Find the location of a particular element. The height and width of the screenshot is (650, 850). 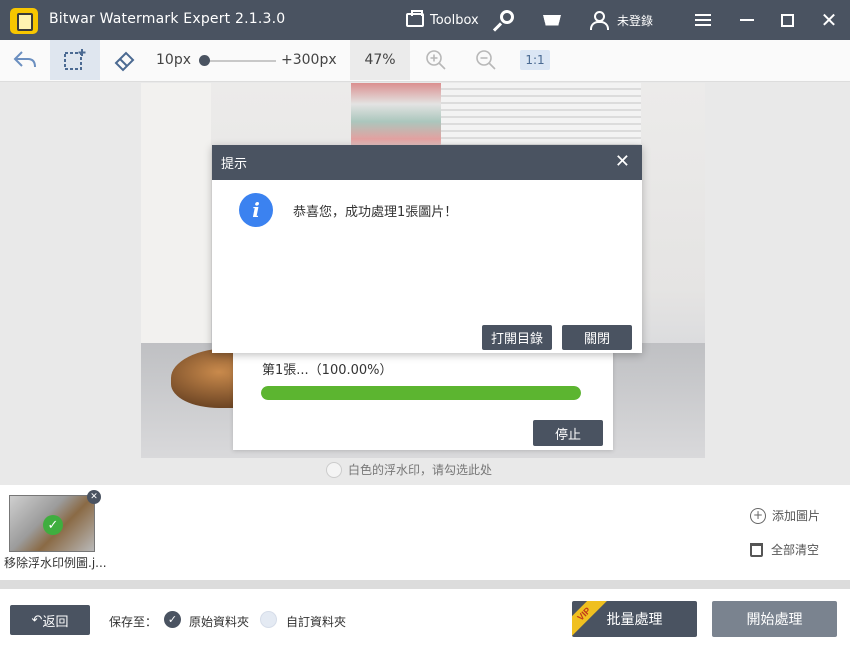

progress-panel: 第1張...（100.00%） 停止 is located at coordinates (423, 397).